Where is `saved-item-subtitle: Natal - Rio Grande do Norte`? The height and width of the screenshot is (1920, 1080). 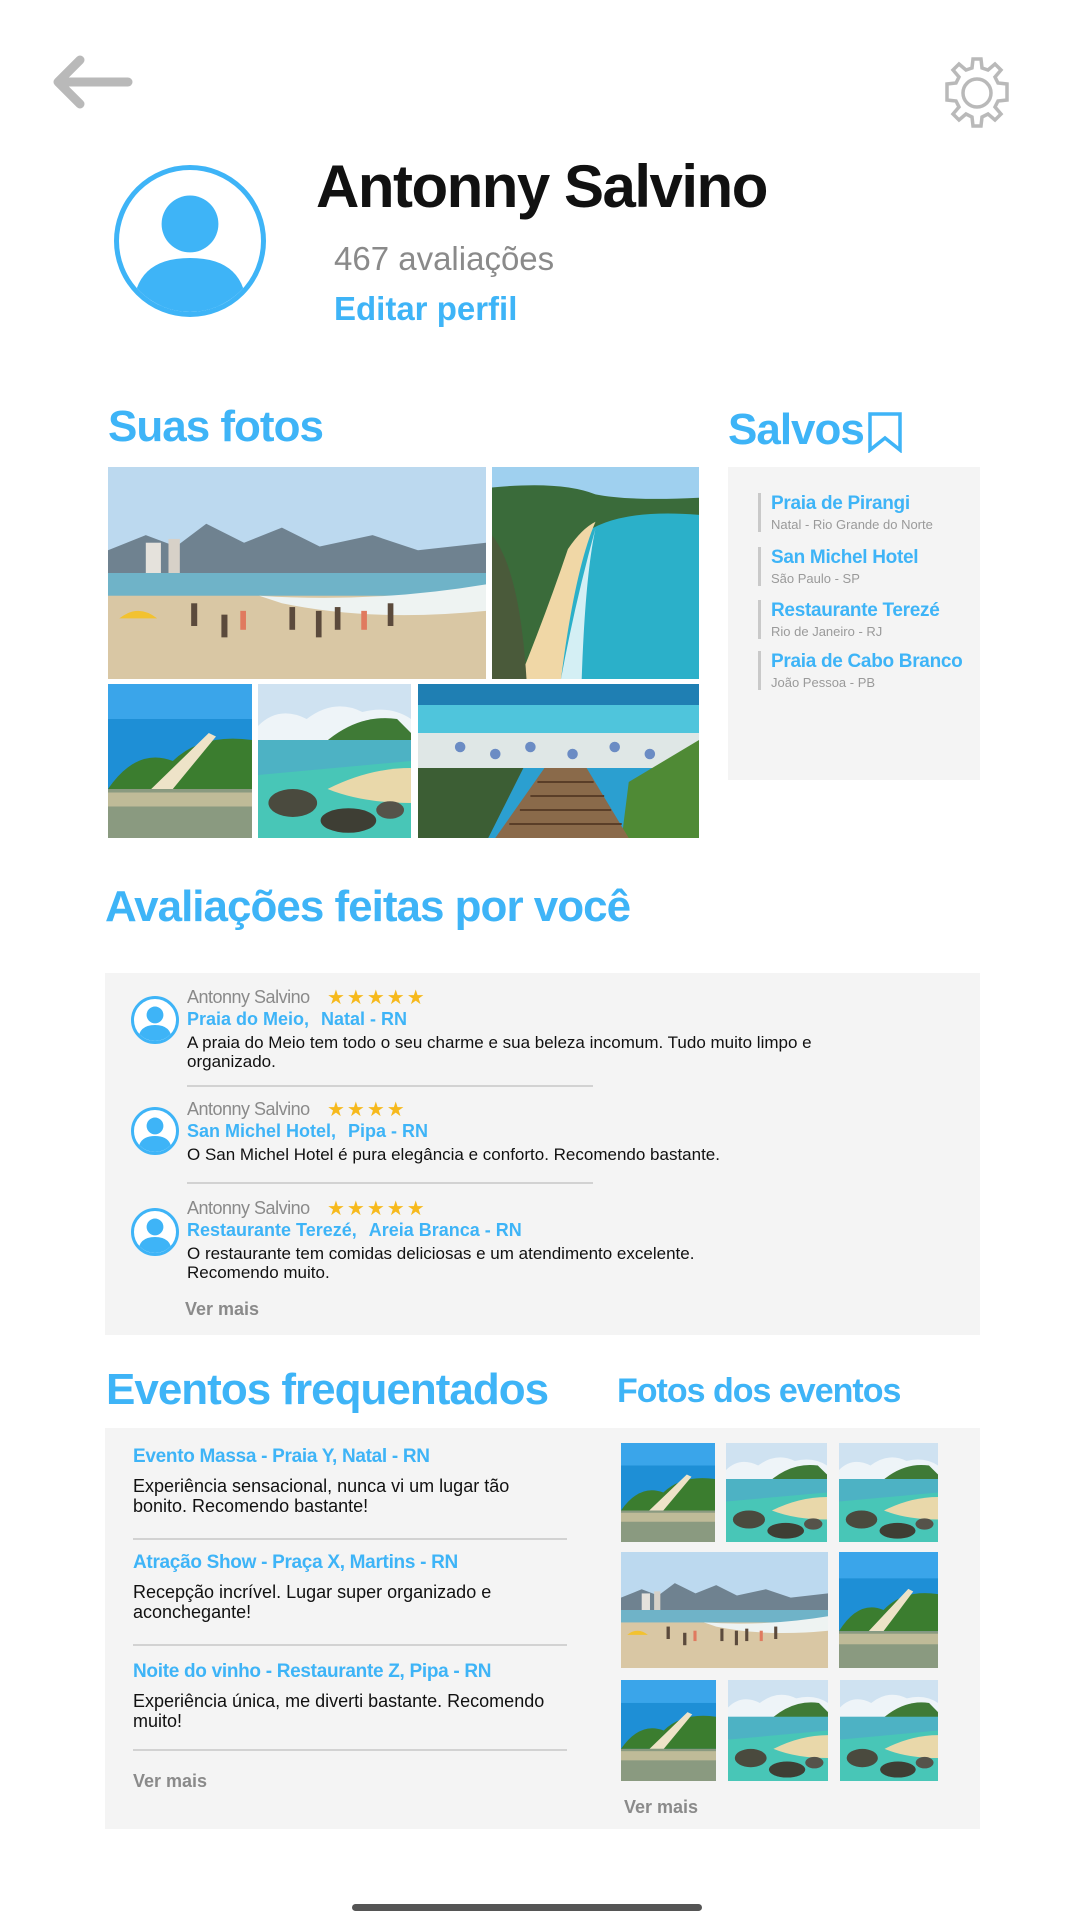
saved-item-subtitle: Natal - Rio Grande do Norte is located at coordinates (852, 524).